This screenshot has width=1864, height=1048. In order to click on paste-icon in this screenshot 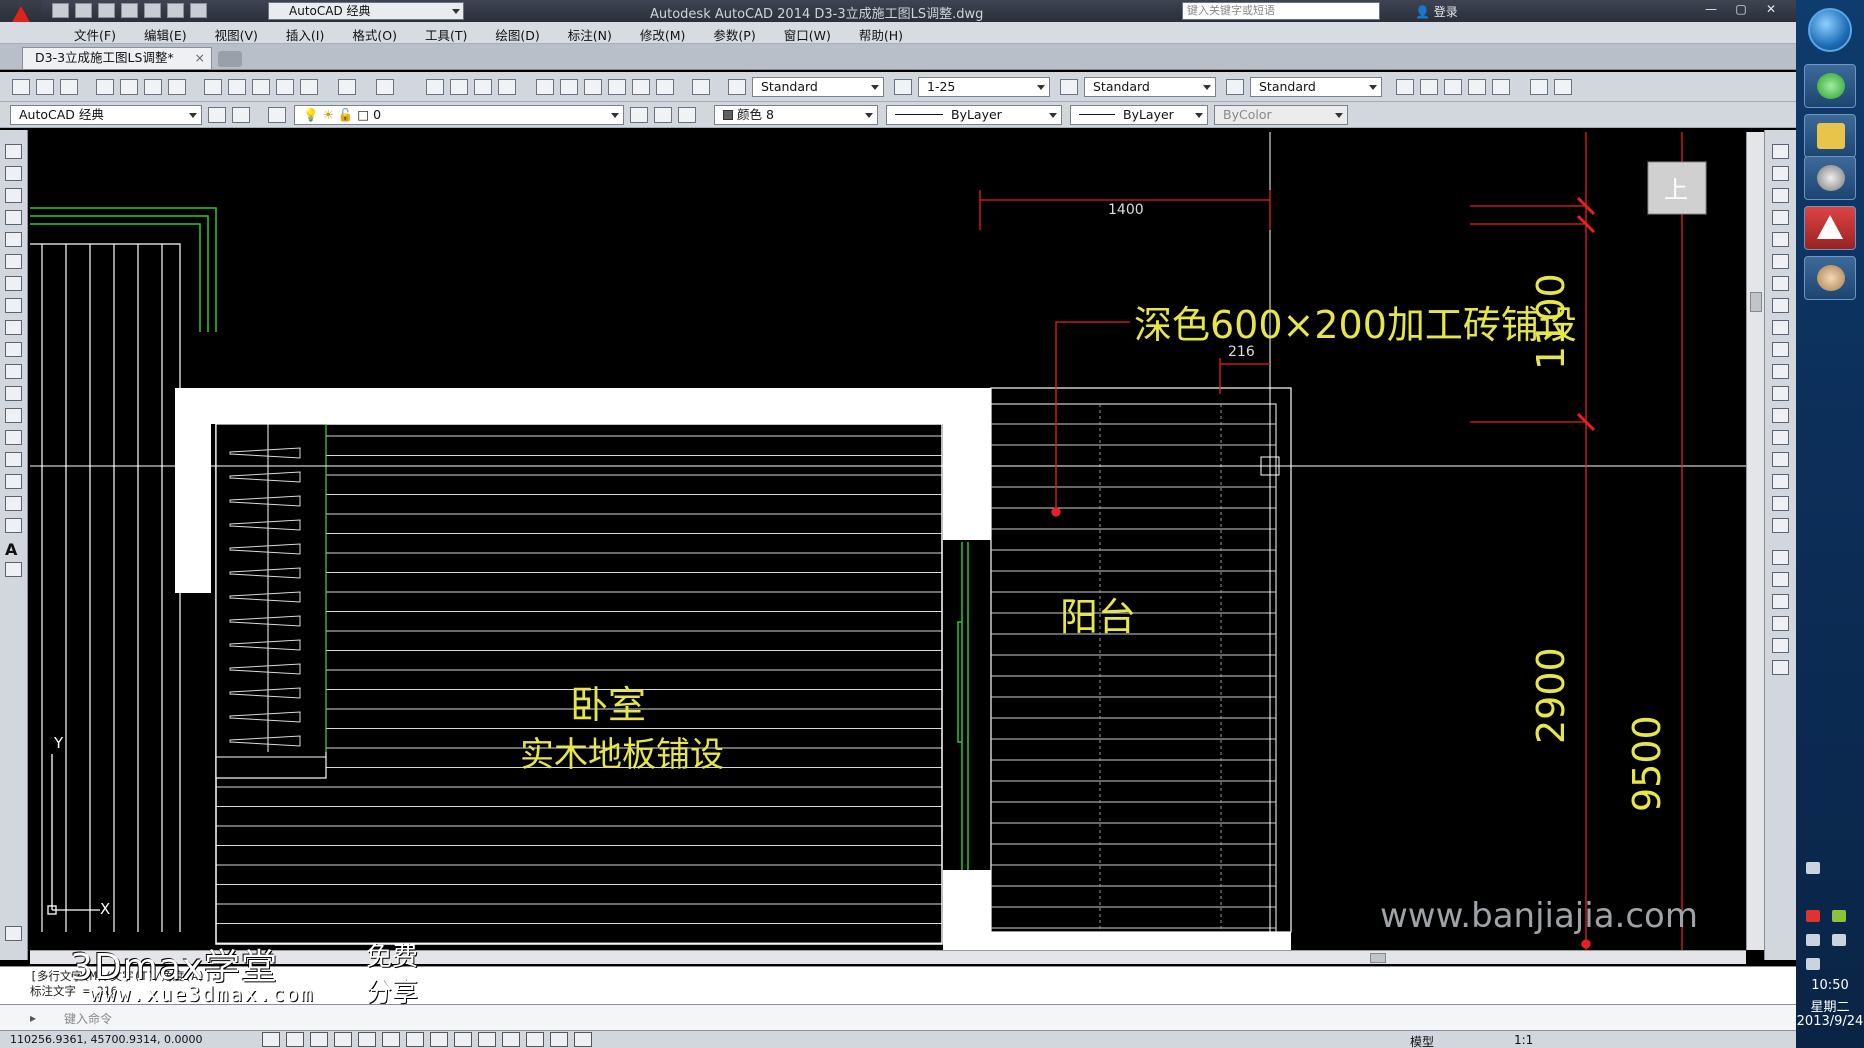, I will do `click(261, 87)`.